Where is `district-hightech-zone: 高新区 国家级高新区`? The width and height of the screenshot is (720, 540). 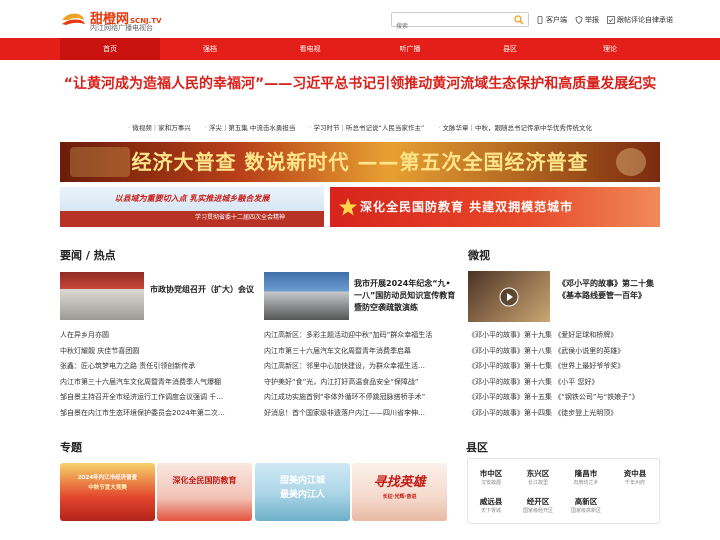
district-hightech-zone: 高新区 国家级高新区 is located at coordinates (586, 506).